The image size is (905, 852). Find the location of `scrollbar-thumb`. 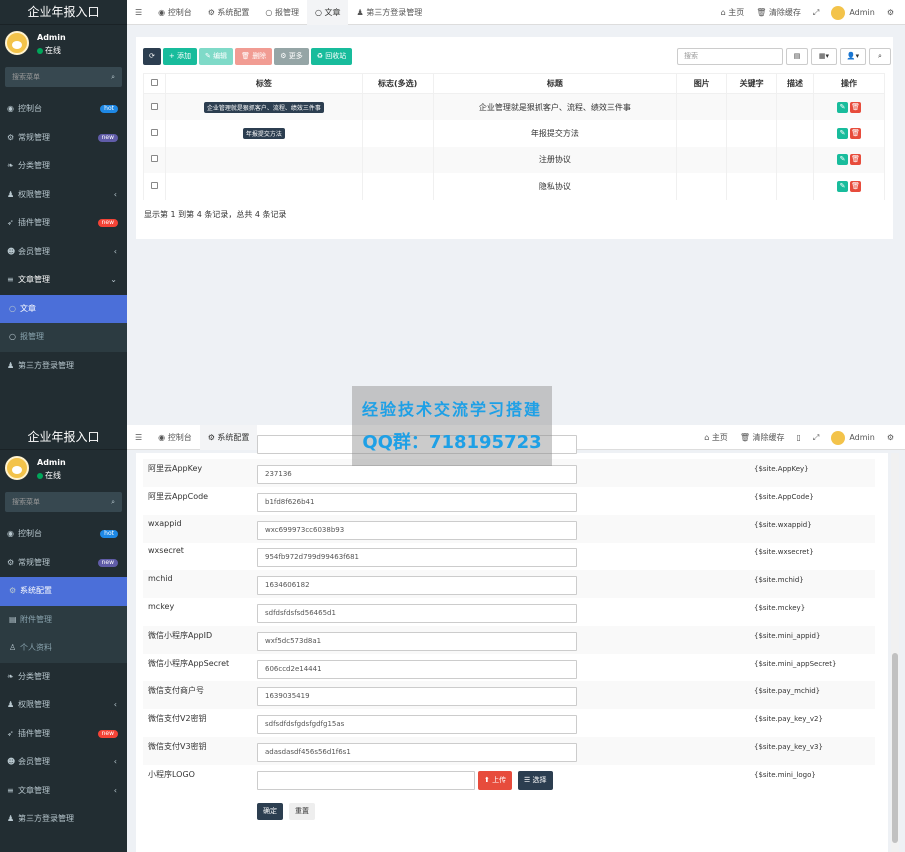

scrollbar-thumb is located at coordinates (895, 748).